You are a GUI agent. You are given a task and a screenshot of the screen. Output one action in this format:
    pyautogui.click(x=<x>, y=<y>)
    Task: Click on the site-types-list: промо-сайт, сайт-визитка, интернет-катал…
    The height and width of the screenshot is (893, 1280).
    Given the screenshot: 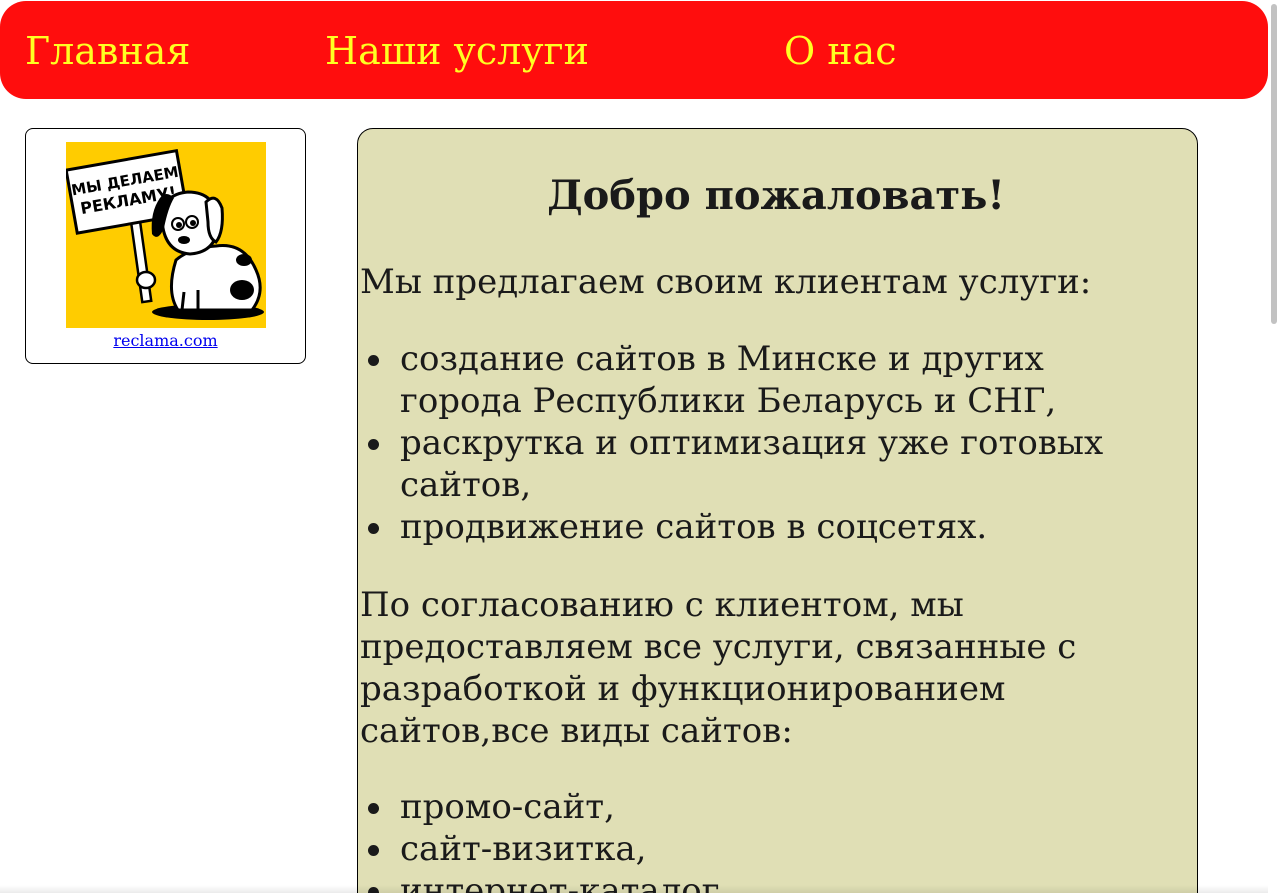 What is the action you would take?
    pyautogui.click(x=770, y=839)
    